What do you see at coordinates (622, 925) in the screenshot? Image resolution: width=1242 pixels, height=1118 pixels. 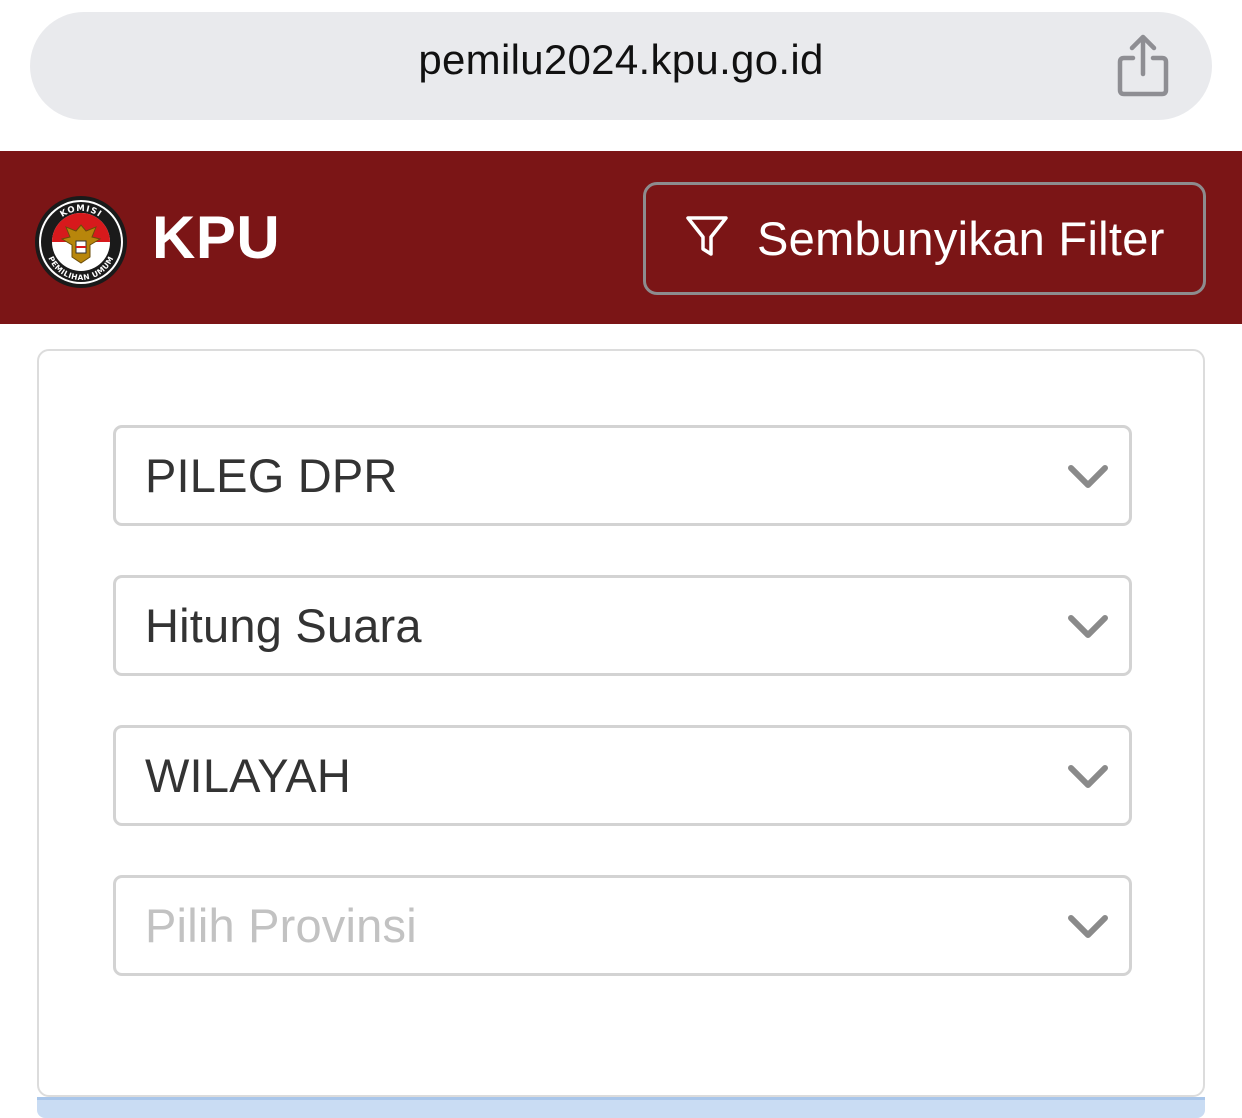 I see `province-select: Pilih Provinsi` at bounding box center [622, 925].